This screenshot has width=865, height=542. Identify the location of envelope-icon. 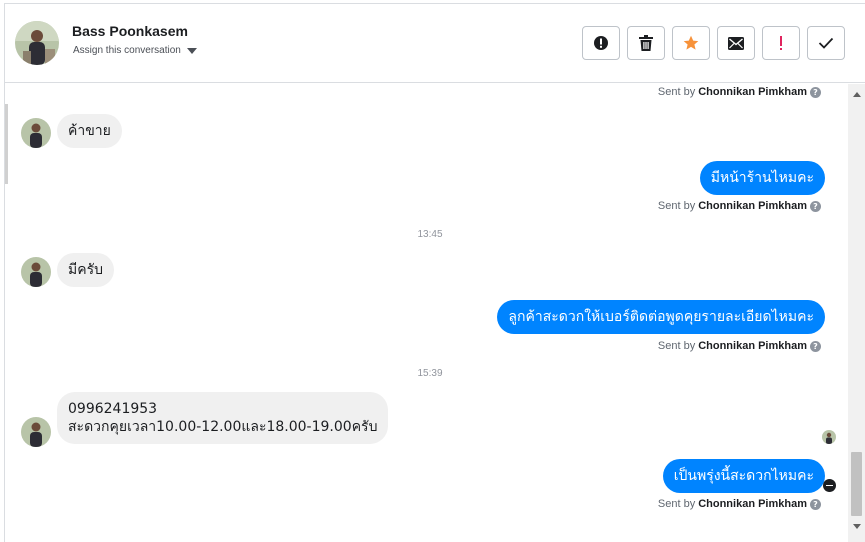
(736, 43).